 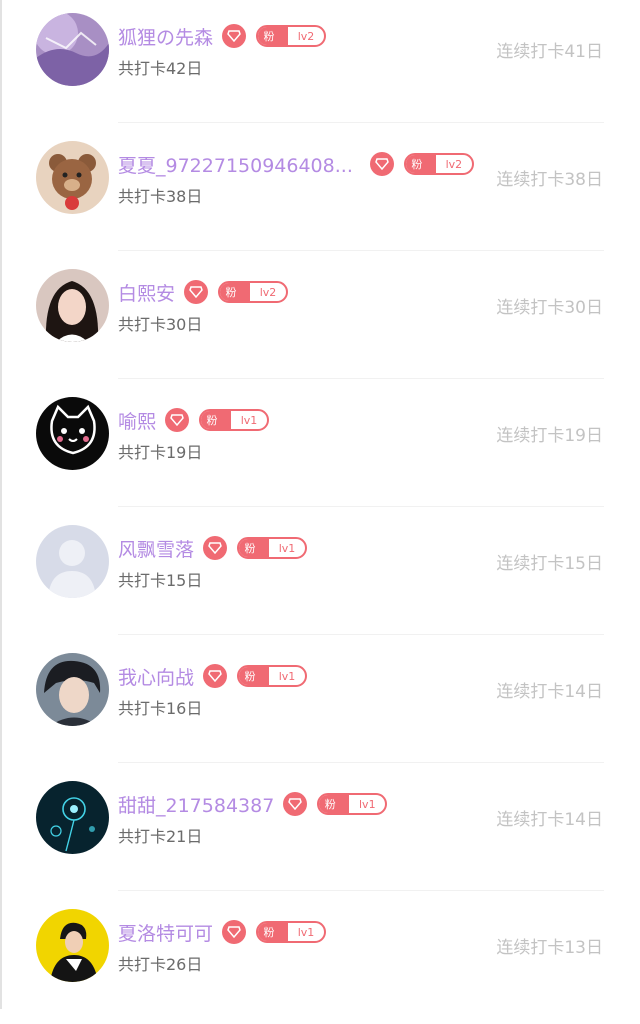 I want to click on total-check-in-days: 共打卡16日, so click(x=160, y=708).